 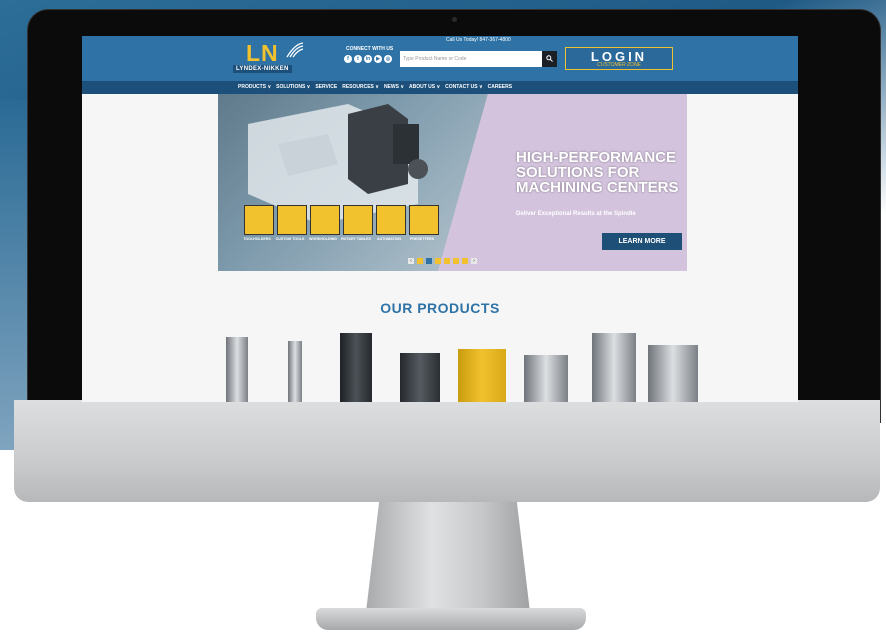 I want to click on slider-dot-active, so click(x=429, y=261).